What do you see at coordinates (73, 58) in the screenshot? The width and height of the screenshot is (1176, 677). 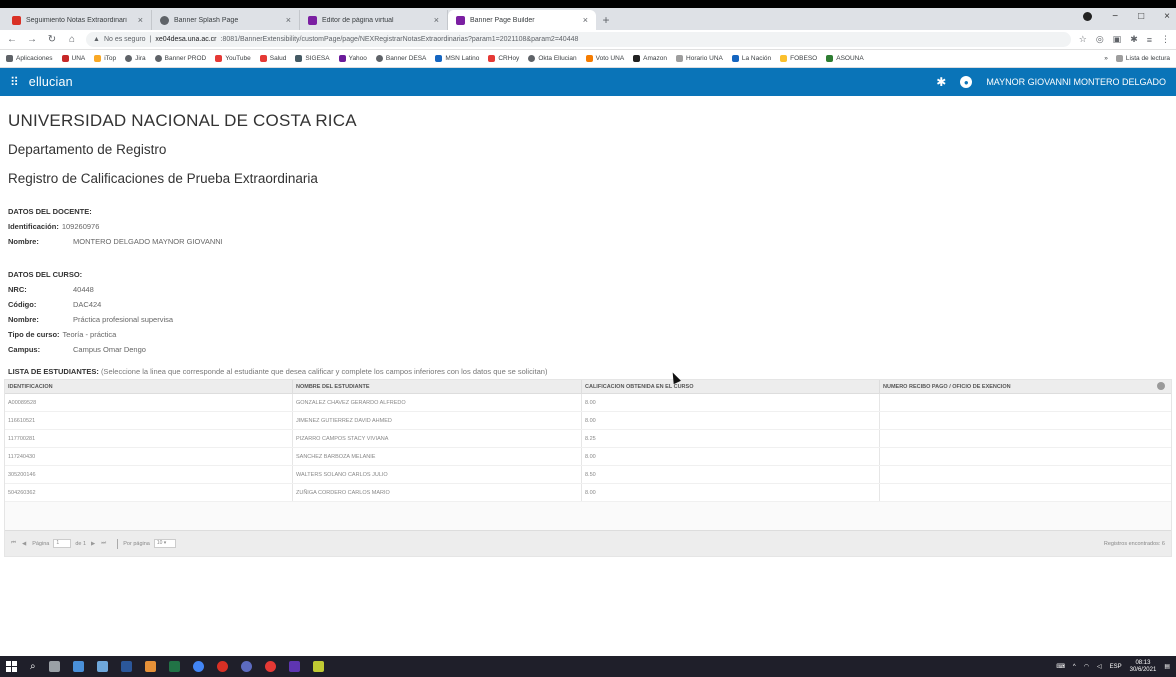 I see `bookmark-item: UNA` at bounding box center [73, 58].